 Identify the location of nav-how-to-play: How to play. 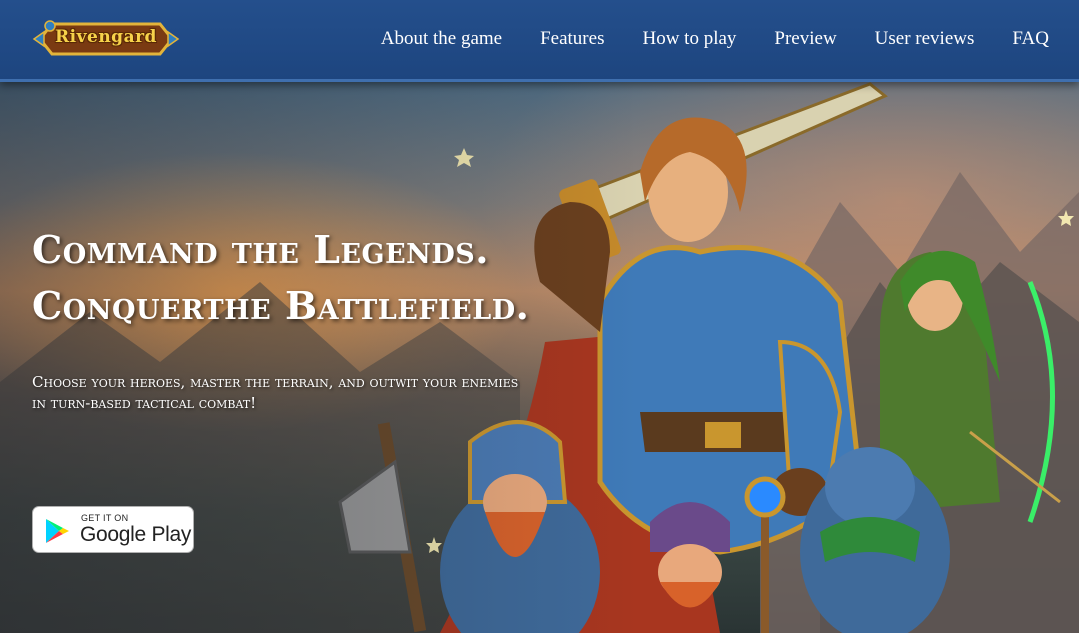
(689, 39).